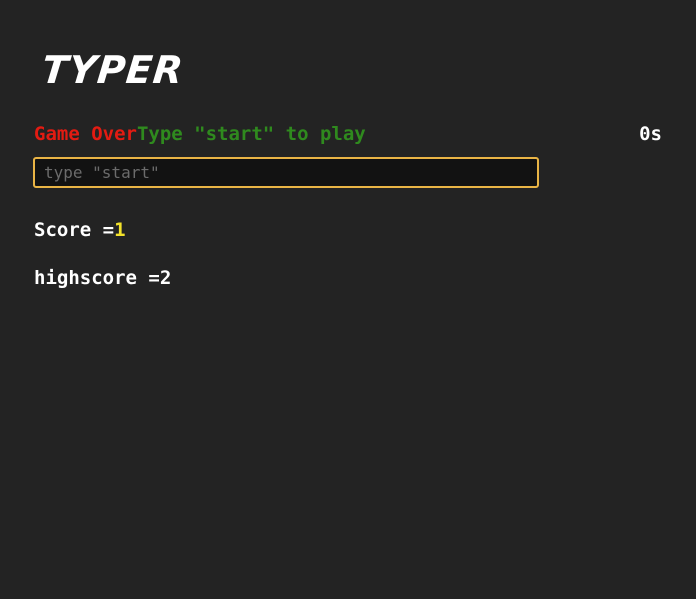 Image resolution: width=696 pixels, height=599 pixels. I want to click on highscore-line: highscore =2, so click(102, 278).